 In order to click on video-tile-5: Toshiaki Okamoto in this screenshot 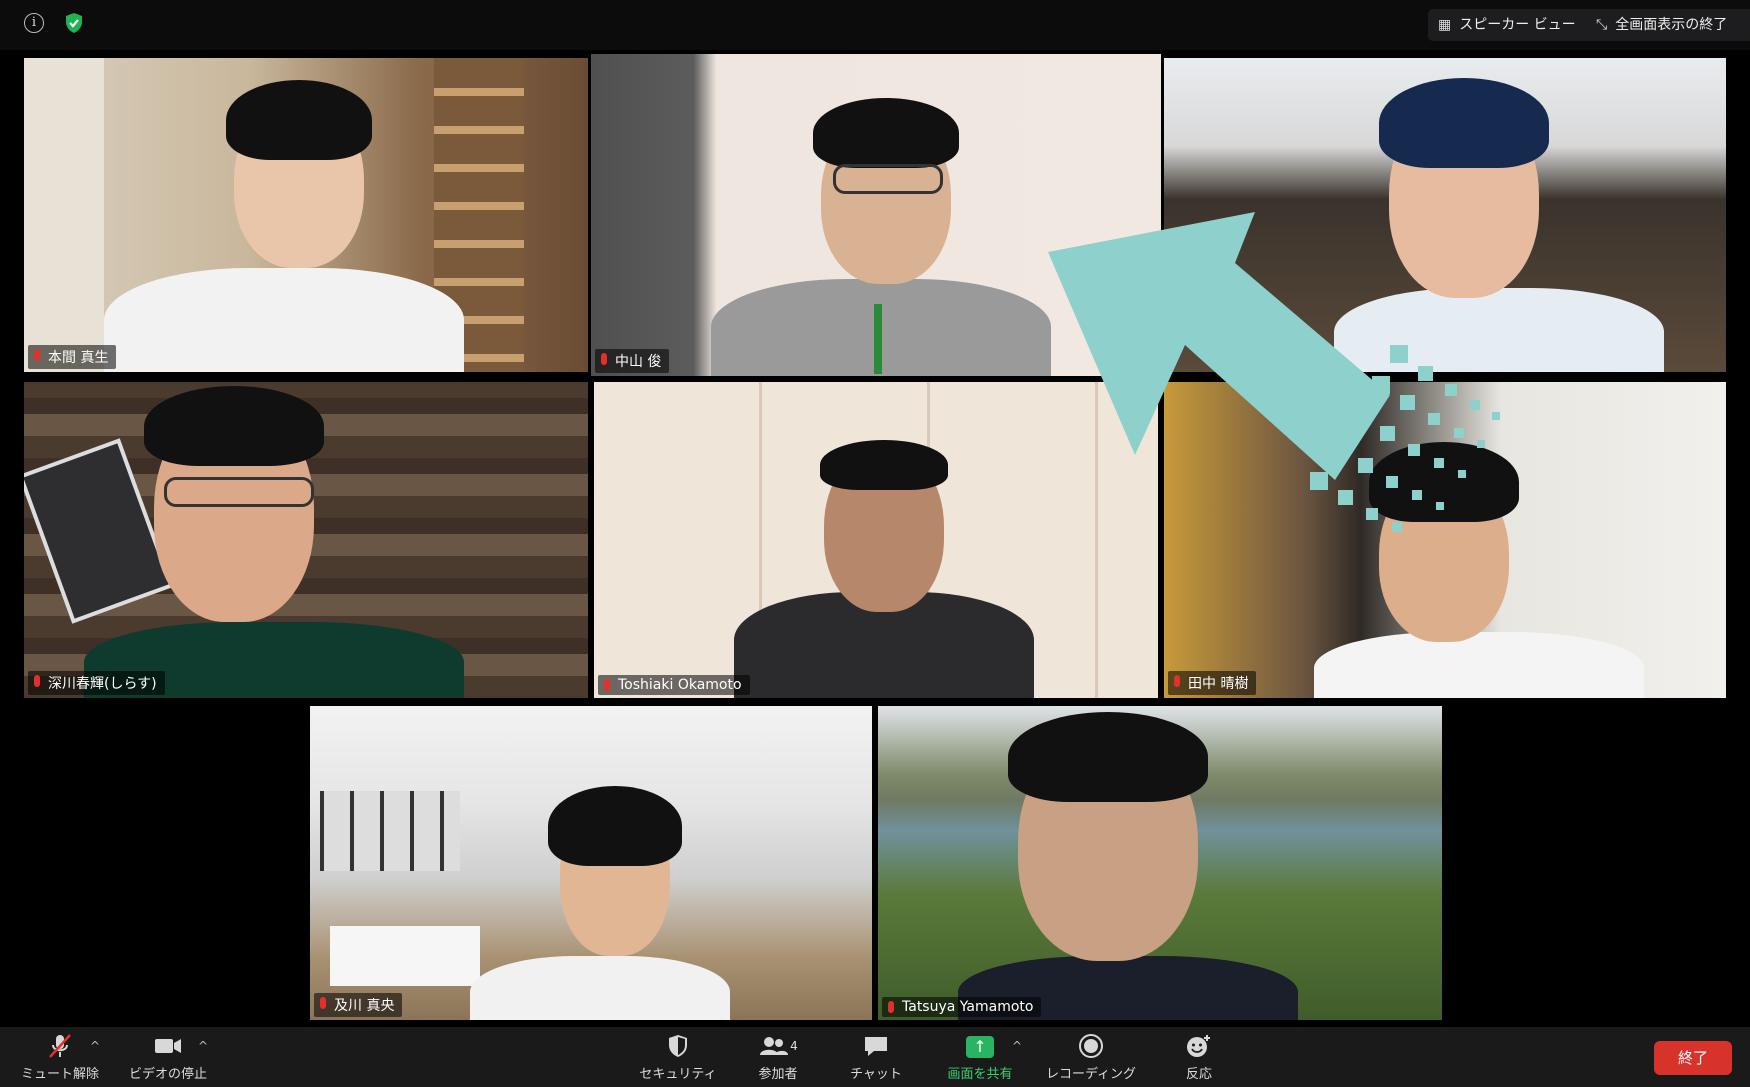, I will do `click(876, 540)`.